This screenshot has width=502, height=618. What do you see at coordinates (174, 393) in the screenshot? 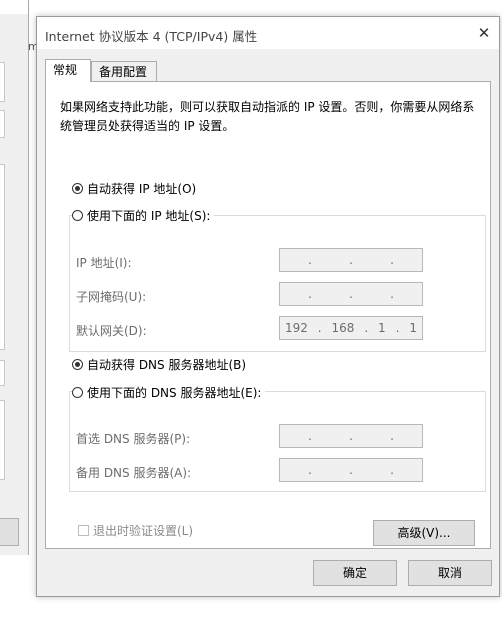
I see `manual-dns-label: 使用下面的 DNS 服务器地址(E):` at bounding box center [174, 393].